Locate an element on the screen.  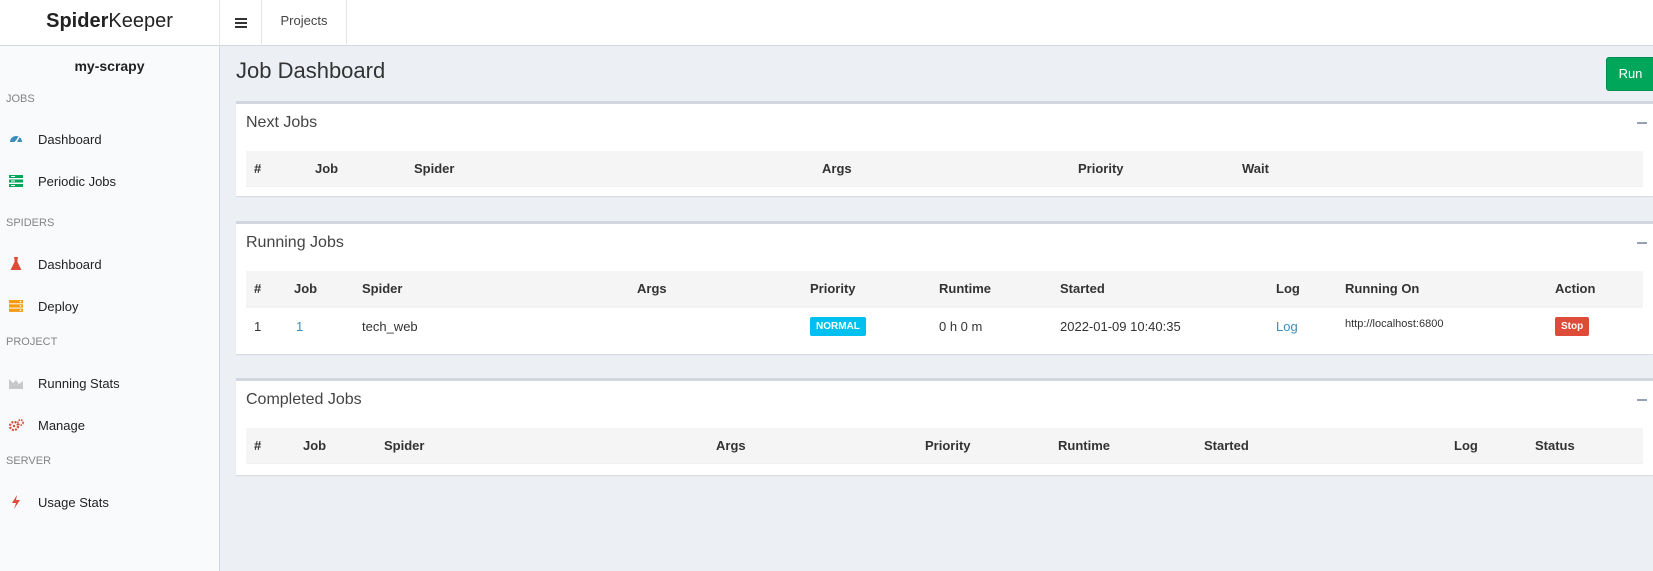
logo-light-text: Keeper is located at coordinates (140, 21).